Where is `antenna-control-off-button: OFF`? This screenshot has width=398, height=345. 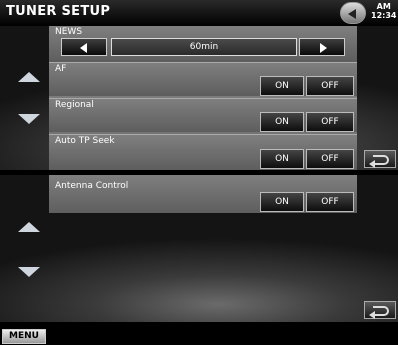 antenna-control-off-button: OFF is located at coordinates (330, 202).